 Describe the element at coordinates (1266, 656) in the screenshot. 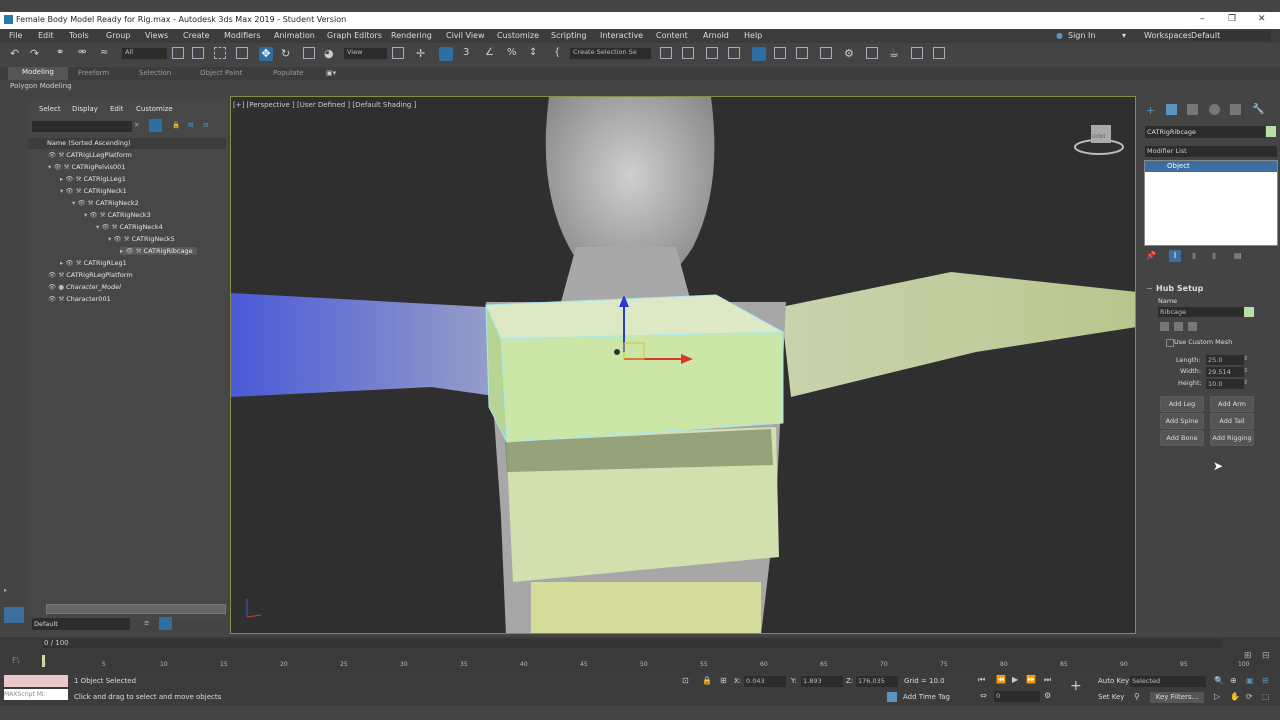

I see `timeline-options-icon: ⊟` at that location.